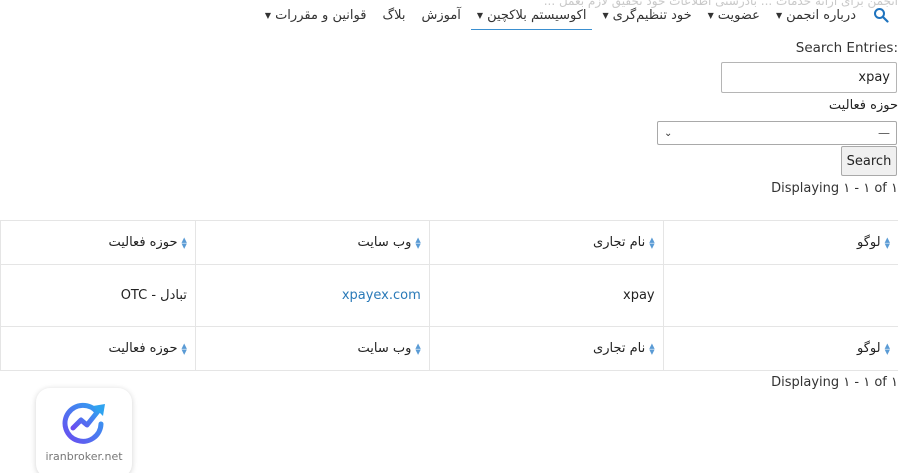 The image size is (900, 473). I want to click on table-row: xpay xpay xpayex.com تبادل - OTC, so click(449, 295).